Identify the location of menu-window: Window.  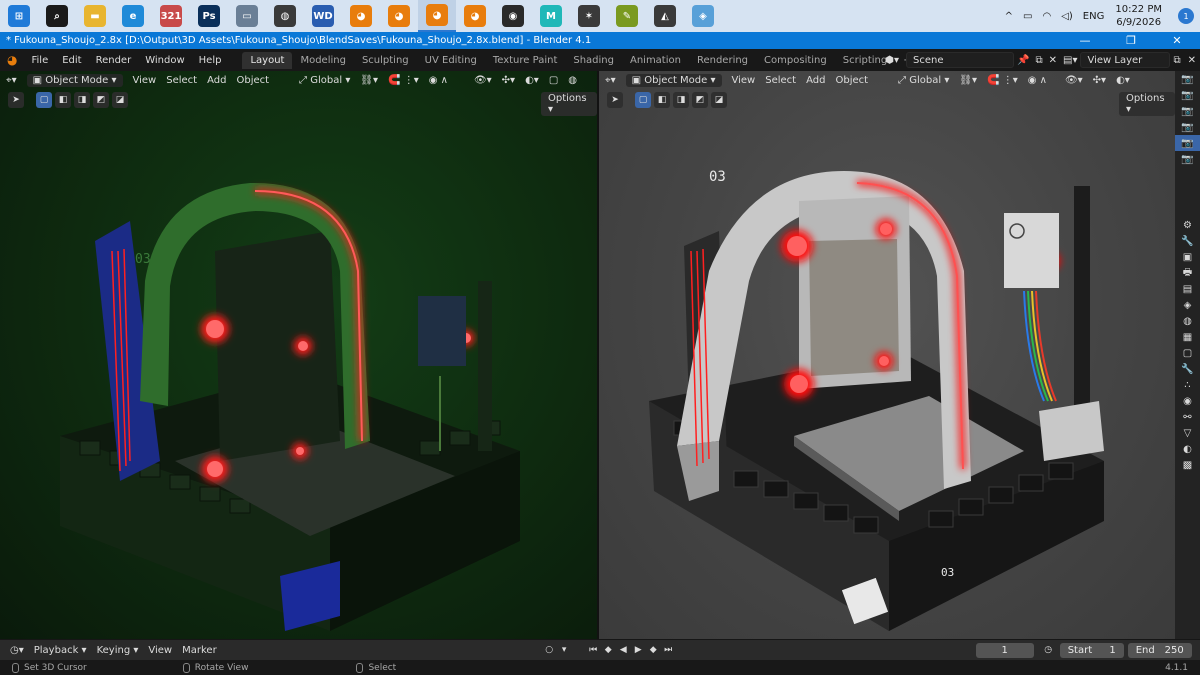
(164, 60).